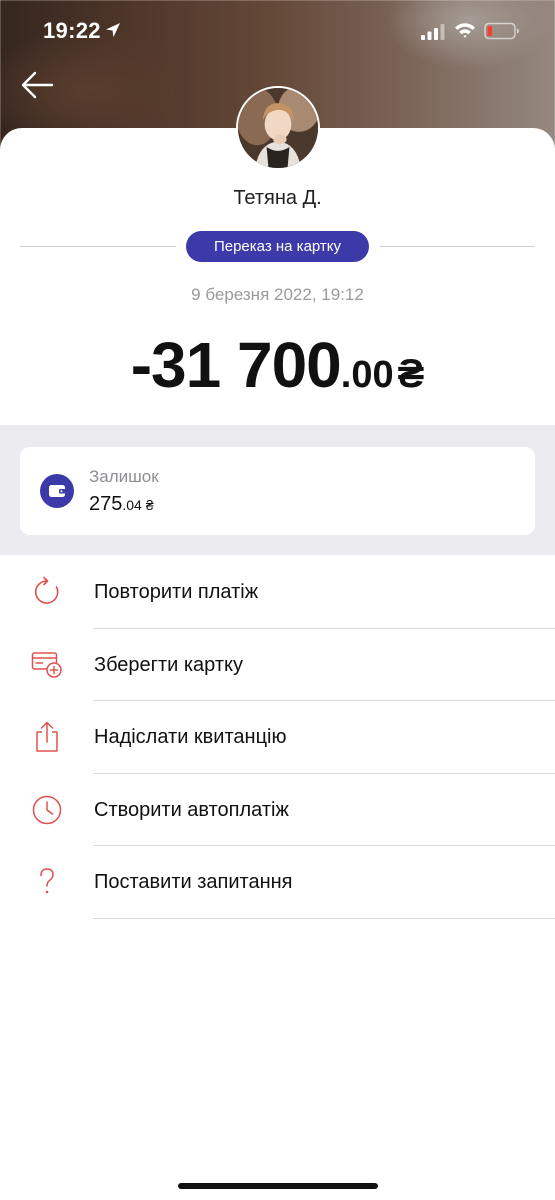 This screenshot has width=555, height=1200. I want to click on question-icon, so click(47, 881).